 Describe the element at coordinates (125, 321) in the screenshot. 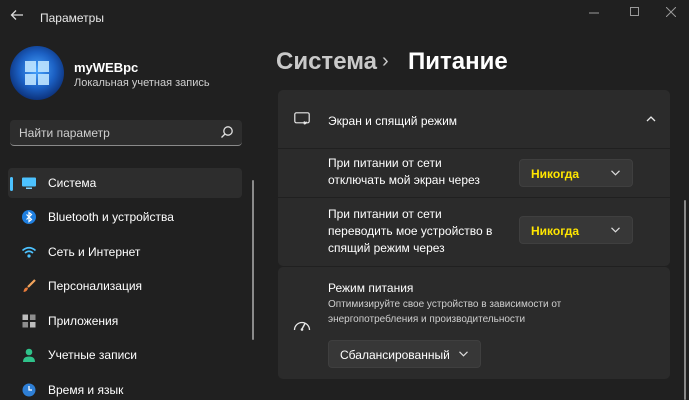

I see `sidebar-item-apps: Приложения` at that location.